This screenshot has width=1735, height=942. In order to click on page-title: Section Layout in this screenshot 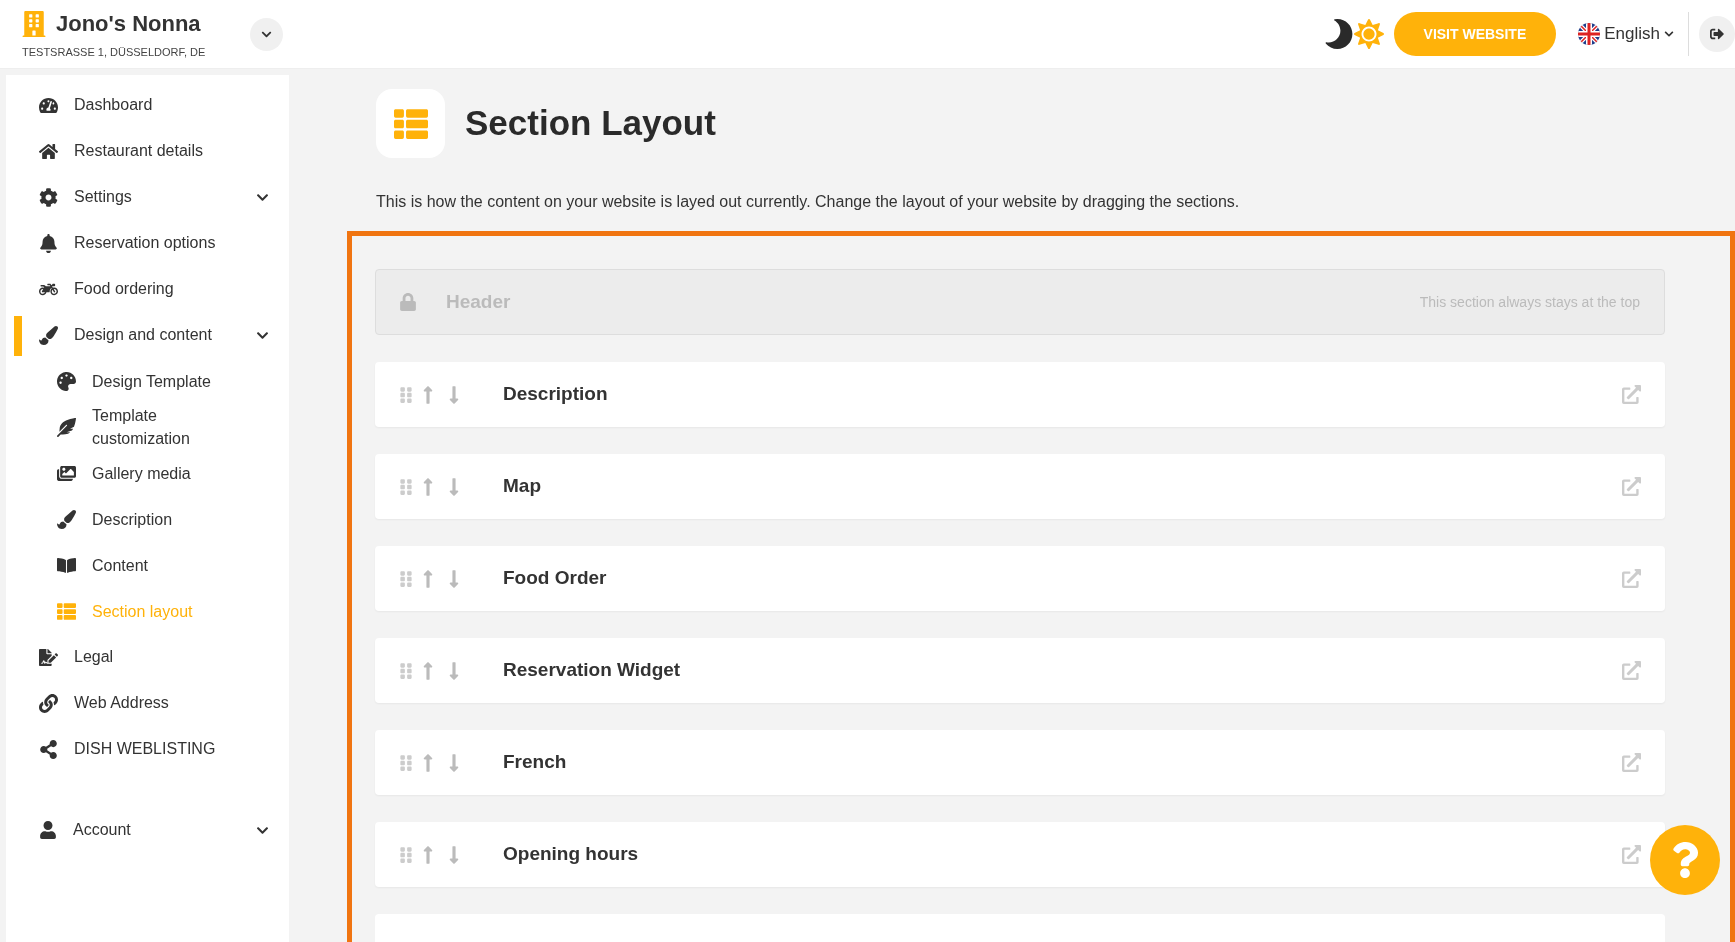, I will do `click(590, 123)`.